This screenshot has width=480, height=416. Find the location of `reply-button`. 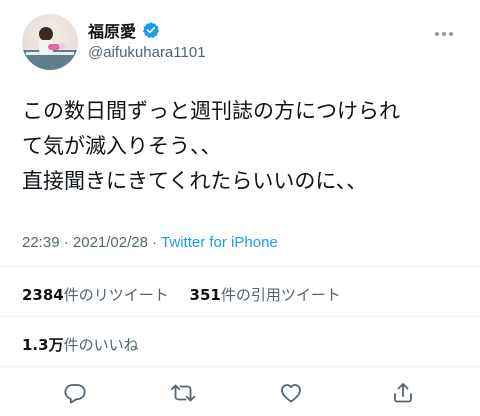

reply-button is located at coordinates (75, 393).